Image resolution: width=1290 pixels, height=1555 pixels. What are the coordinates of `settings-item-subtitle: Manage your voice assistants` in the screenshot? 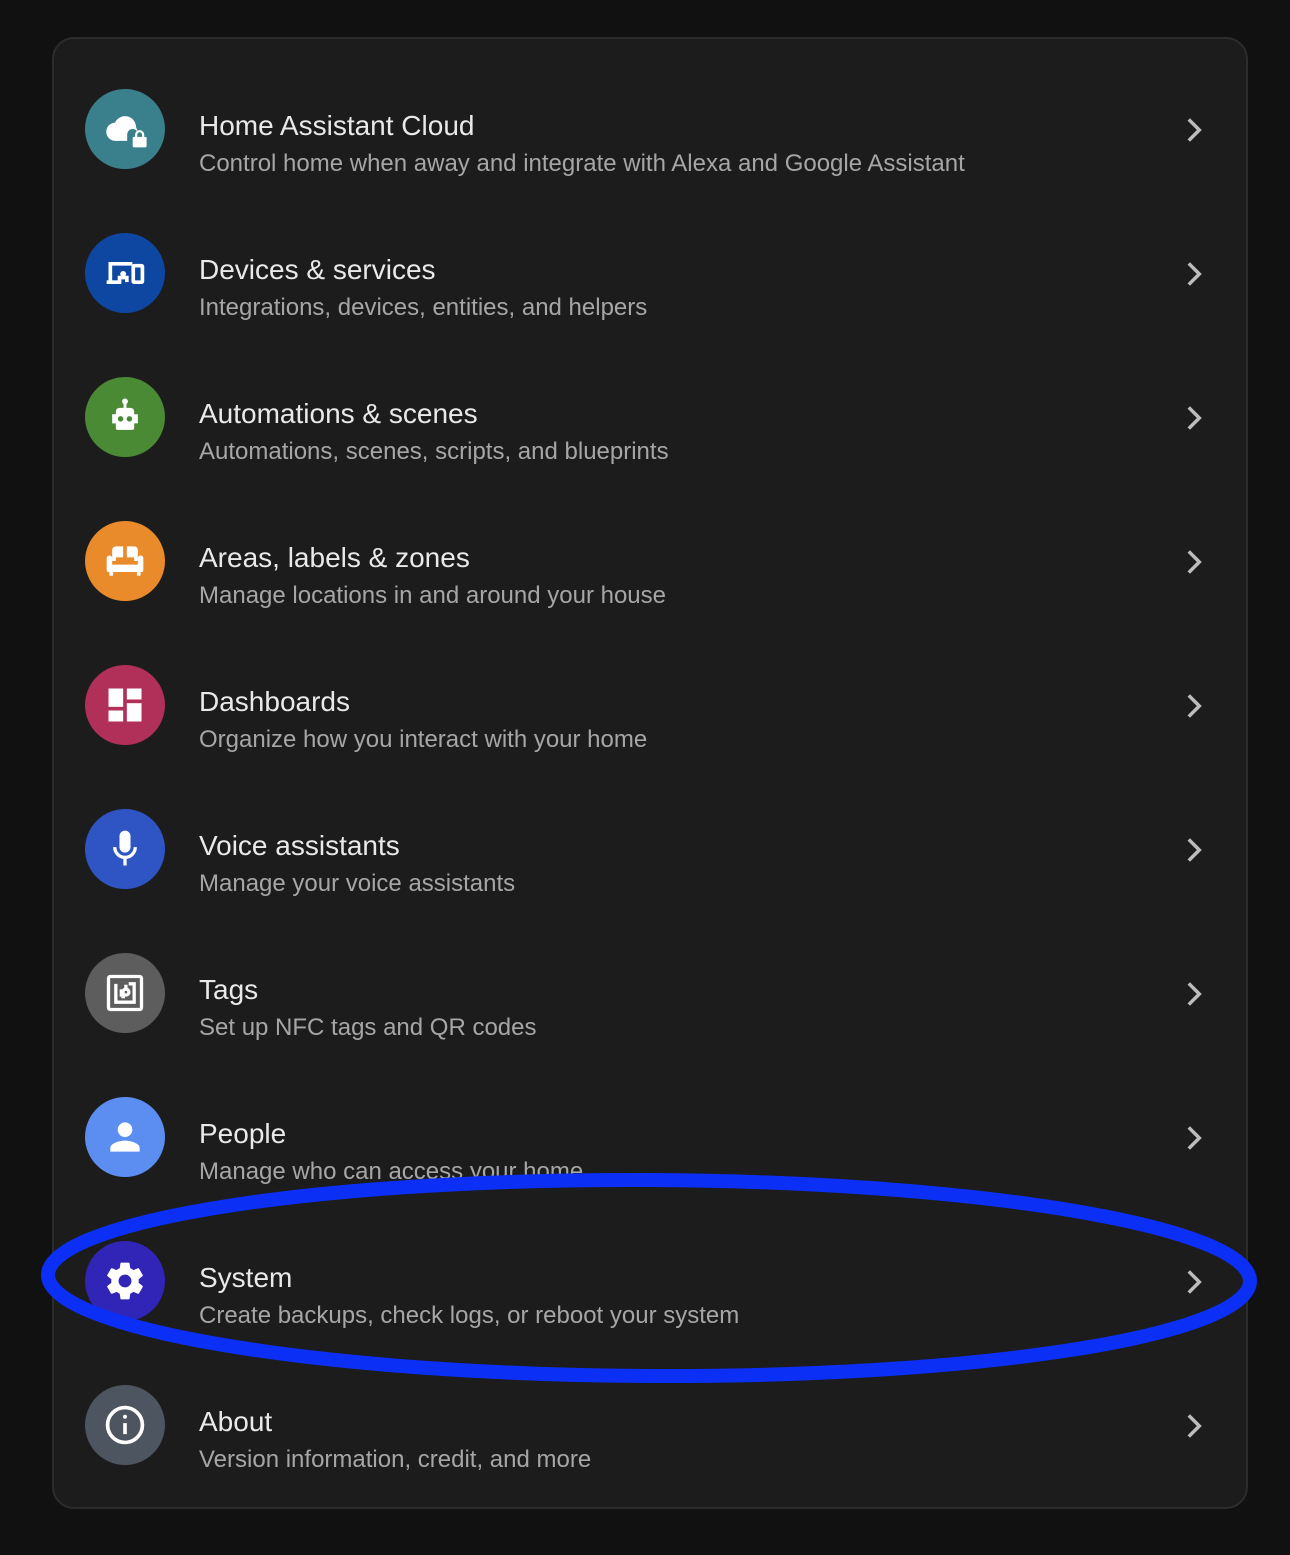 It's located at (357, 883).